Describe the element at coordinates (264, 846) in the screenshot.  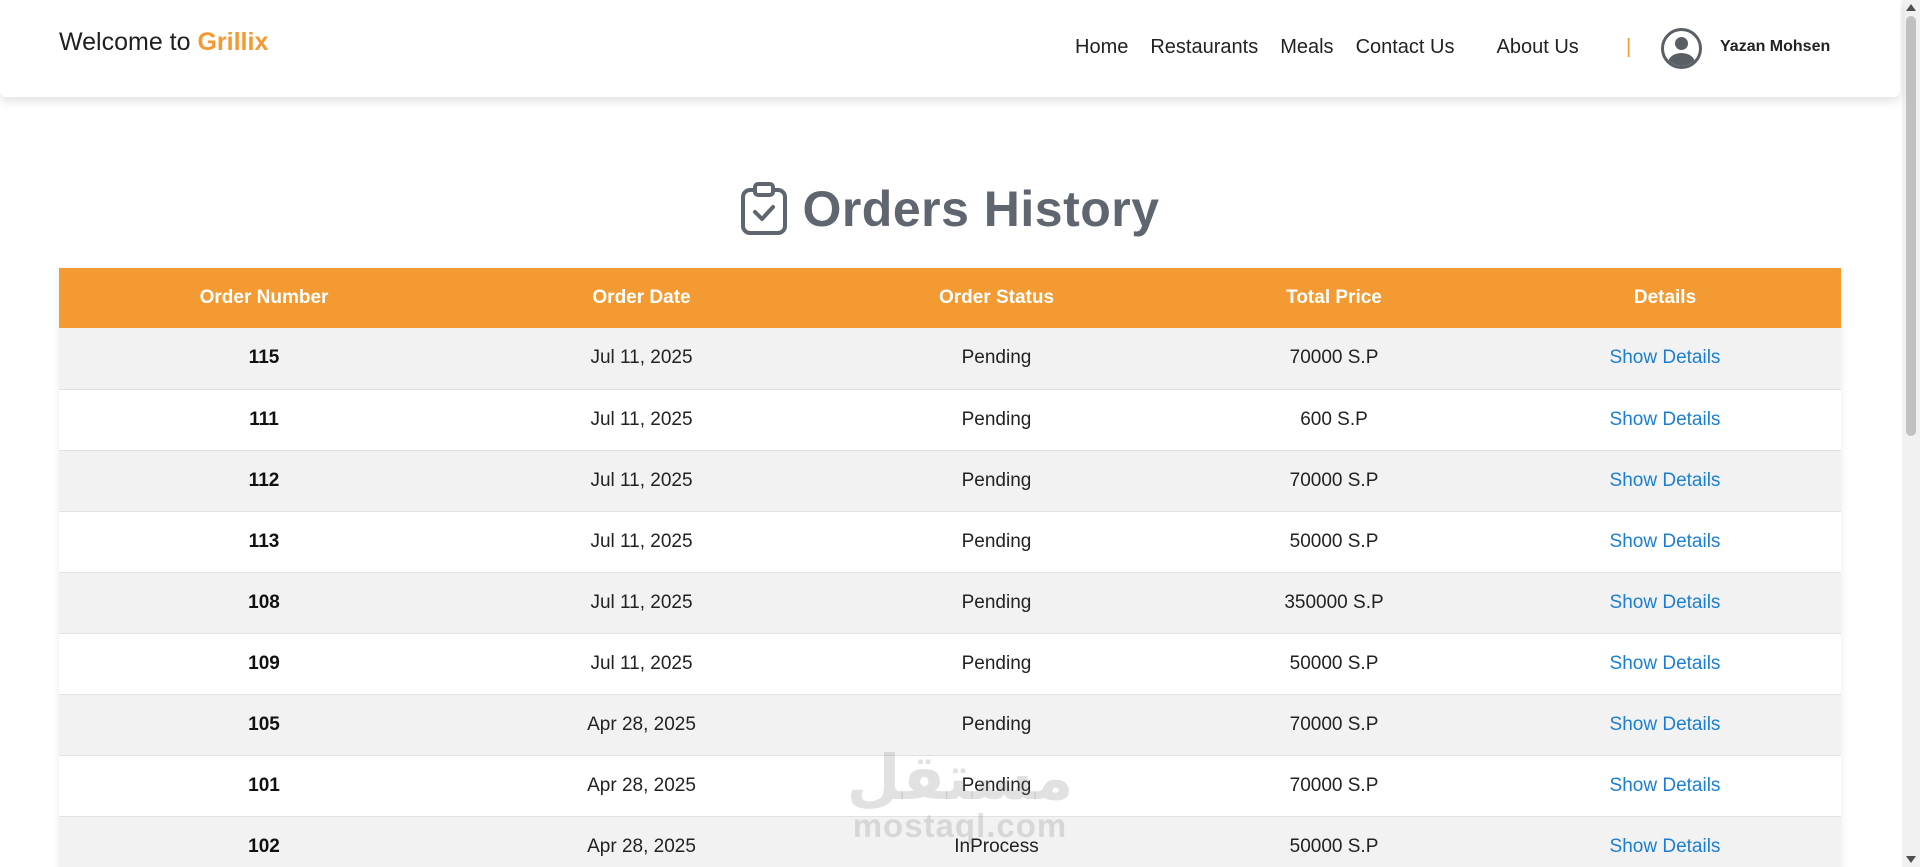
I see `order-number: 102` at that location.